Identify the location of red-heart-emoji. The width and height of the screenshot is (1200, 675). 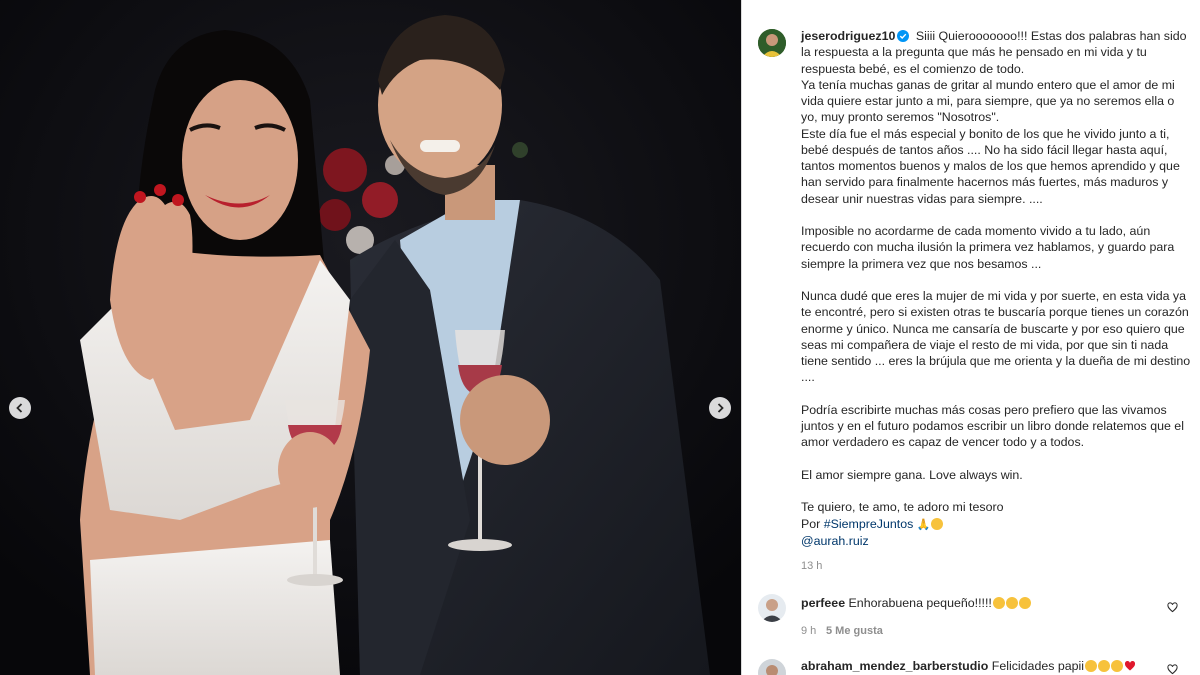
(1130, 665).